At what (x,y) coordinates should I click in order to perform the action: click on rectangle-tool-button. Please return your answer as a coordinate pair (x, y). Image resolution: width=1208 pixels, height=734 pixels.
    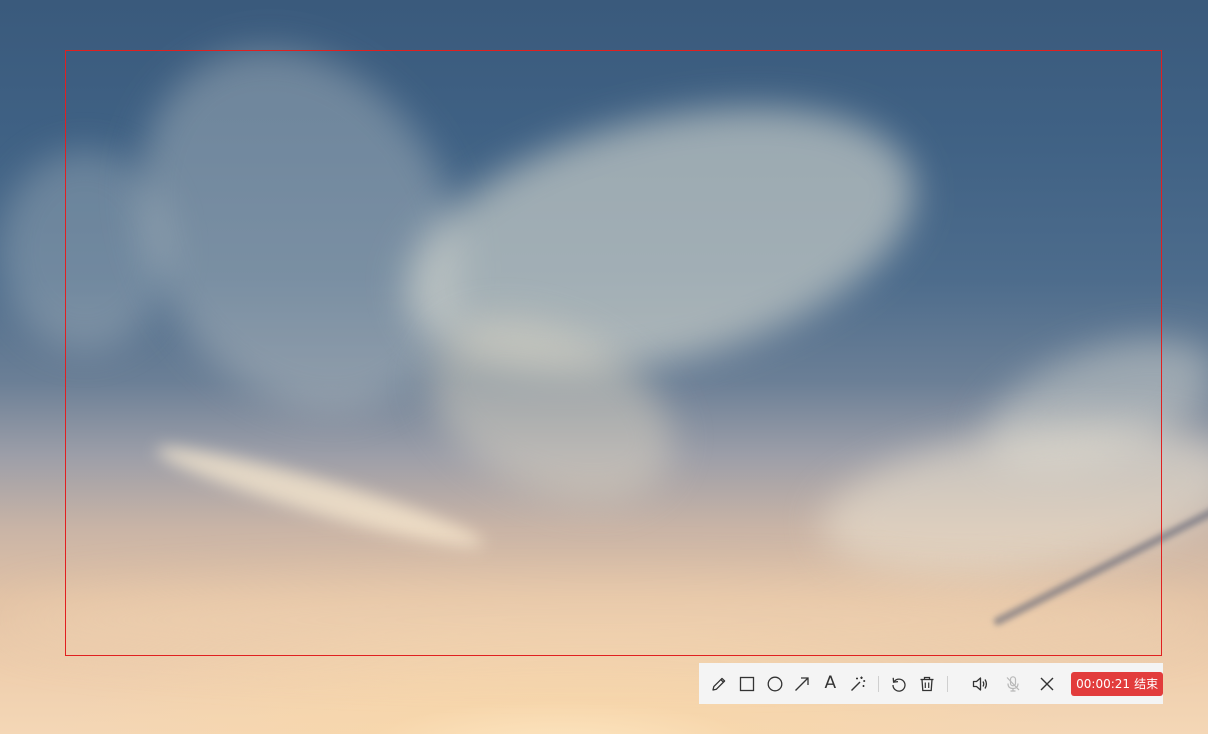
    Looking at the image, I should click on (747, 684).